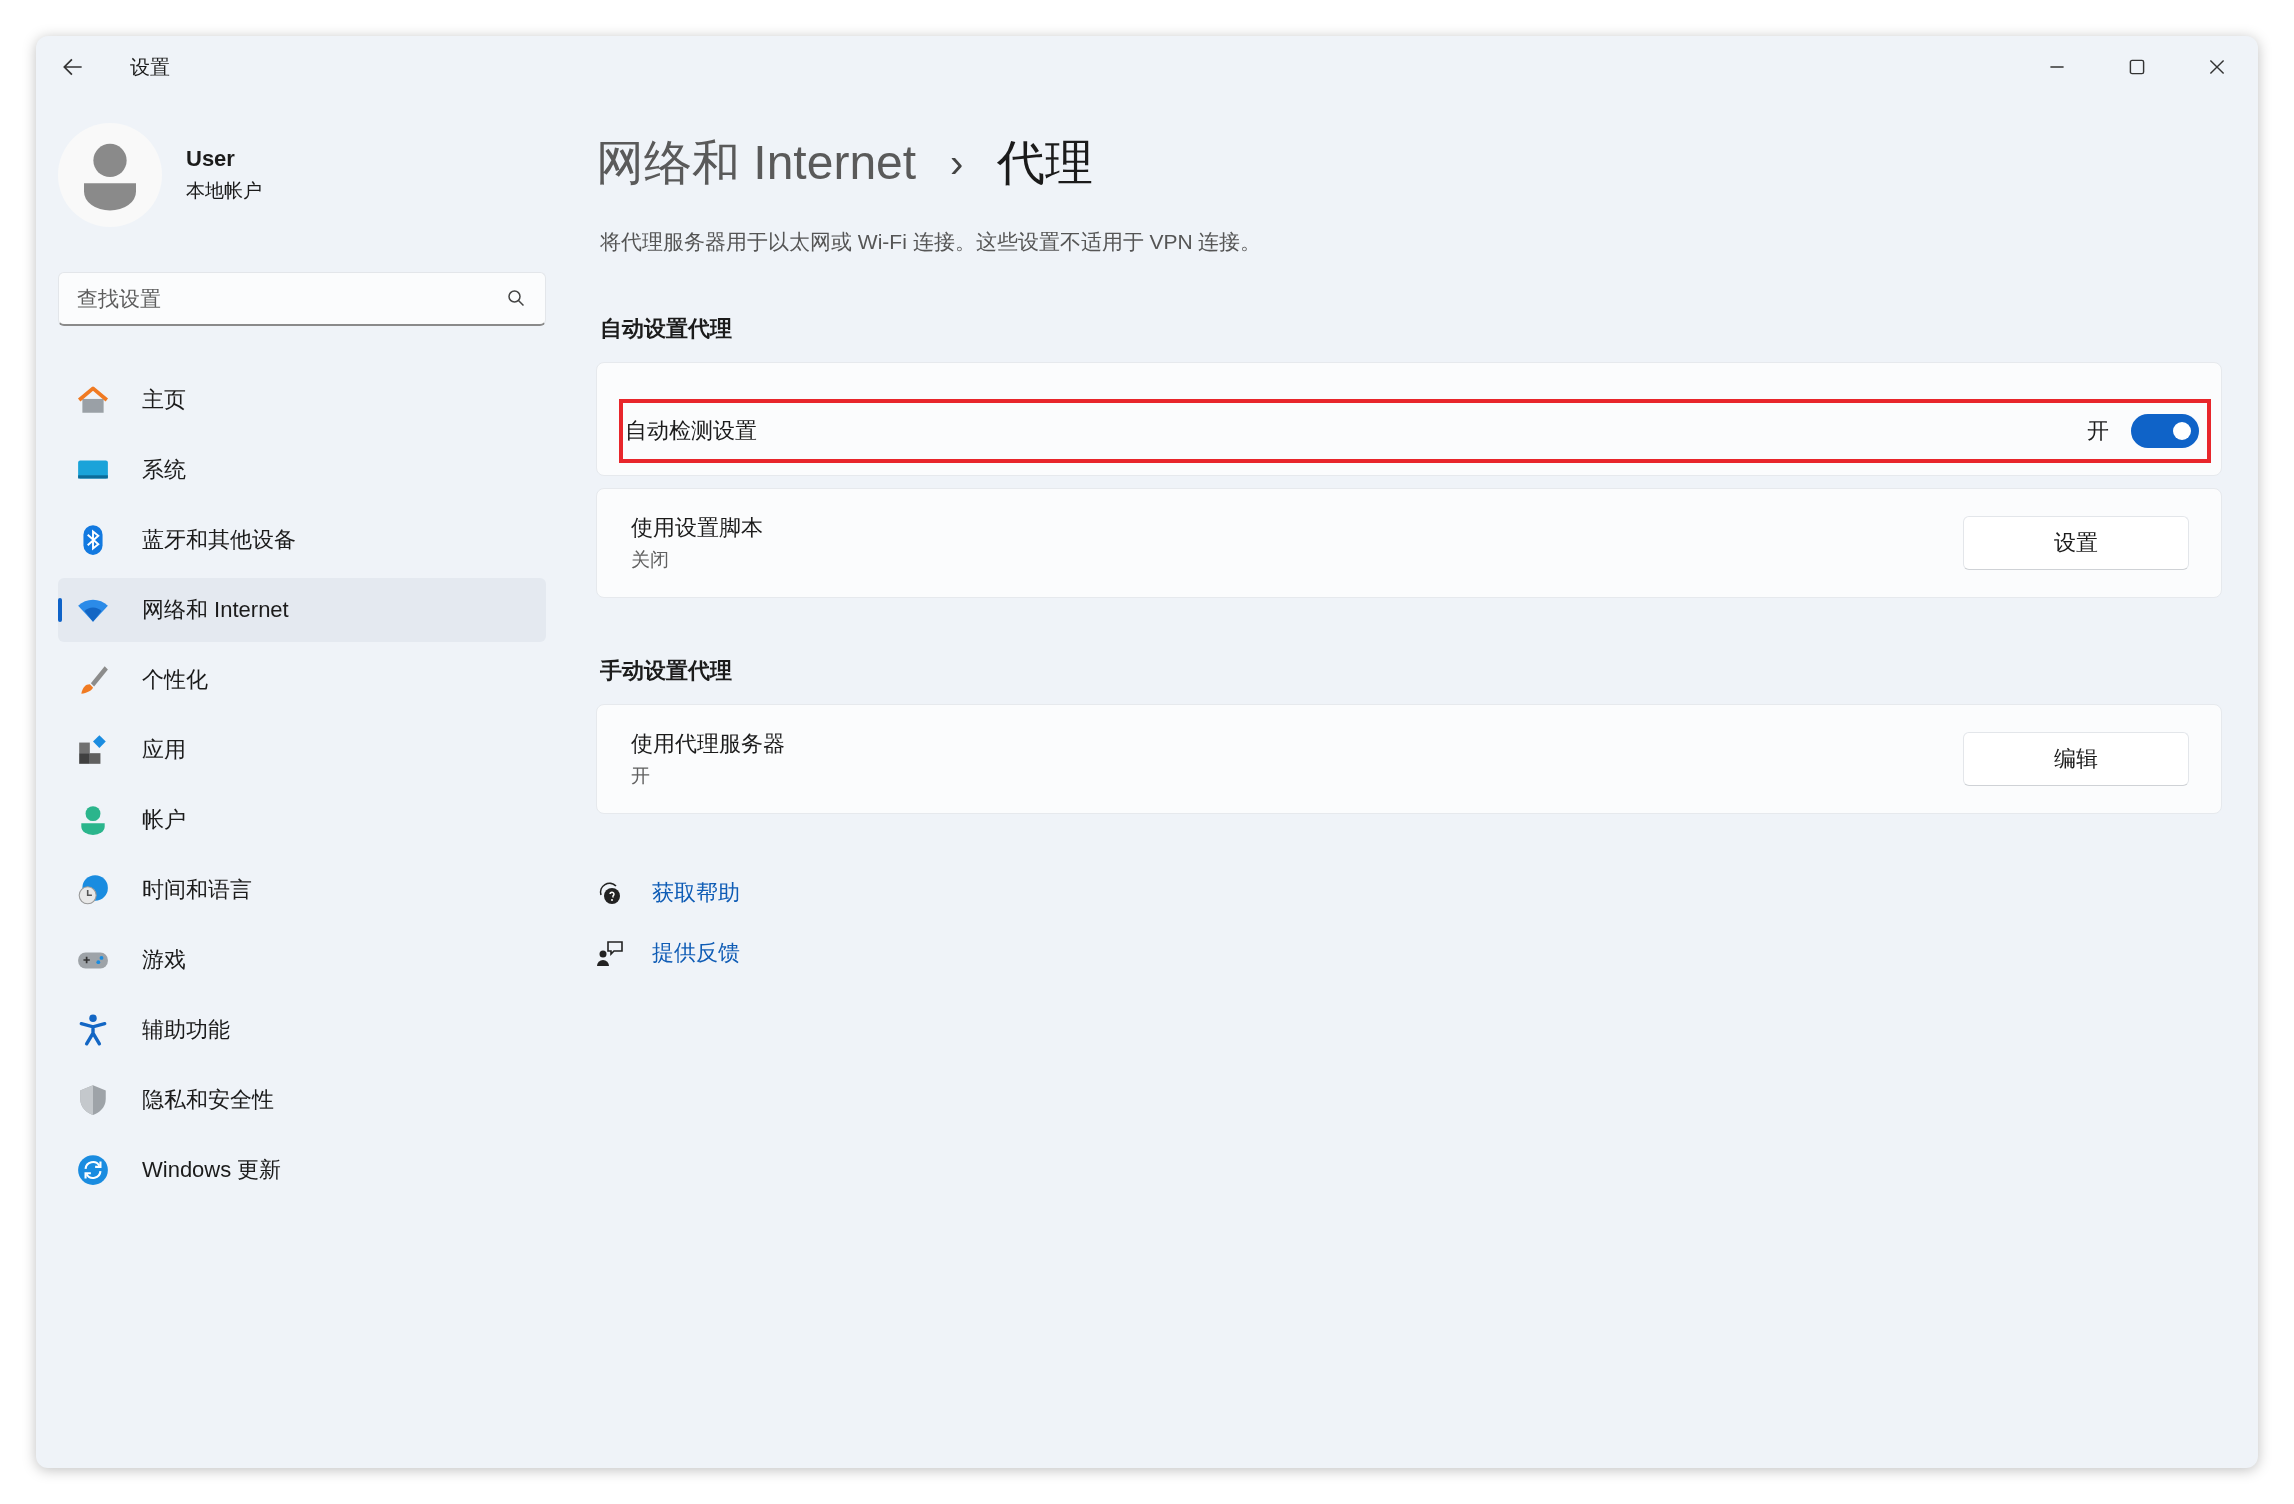 This screenshot has width=2294, height=1504. Describe the element at coordinates (756, 163) in the screenshot. I see `breadcrumb-parent: 网络和 Internet` at that location.